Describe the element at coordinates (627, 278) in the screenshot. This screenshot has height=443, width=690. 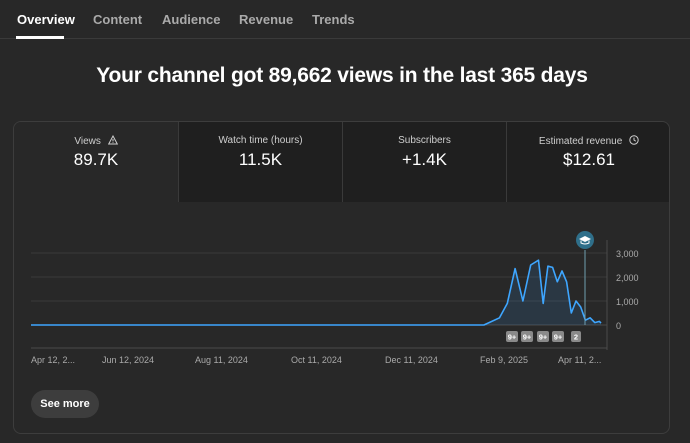
I see `y-tick-label: 2,000` at that location.